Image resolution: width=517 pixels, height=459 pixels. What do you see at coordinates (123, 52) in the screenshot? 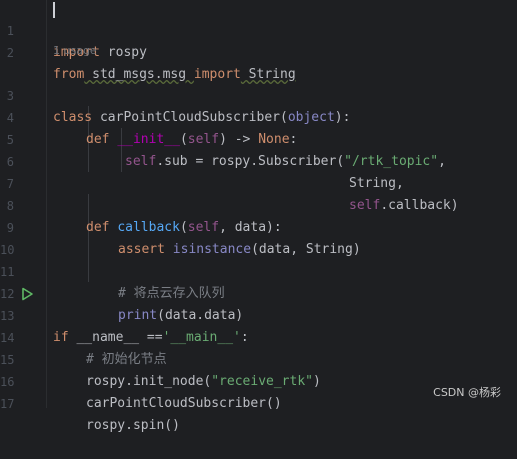
I see `module-name: rospy` at bounding box center [123, 52].